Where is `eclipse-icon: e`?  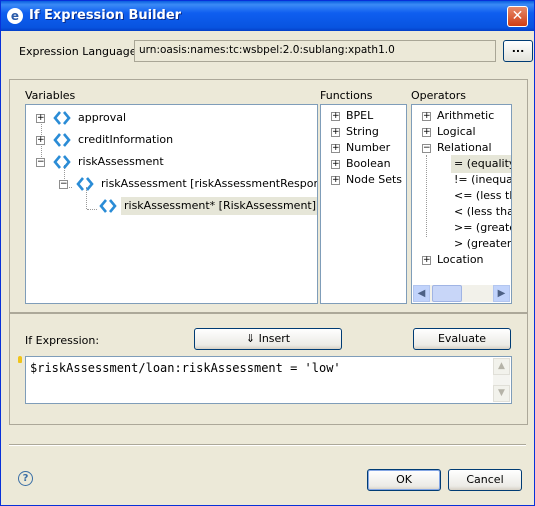
eclipse-icon: e is located at coordinates (15, 16).